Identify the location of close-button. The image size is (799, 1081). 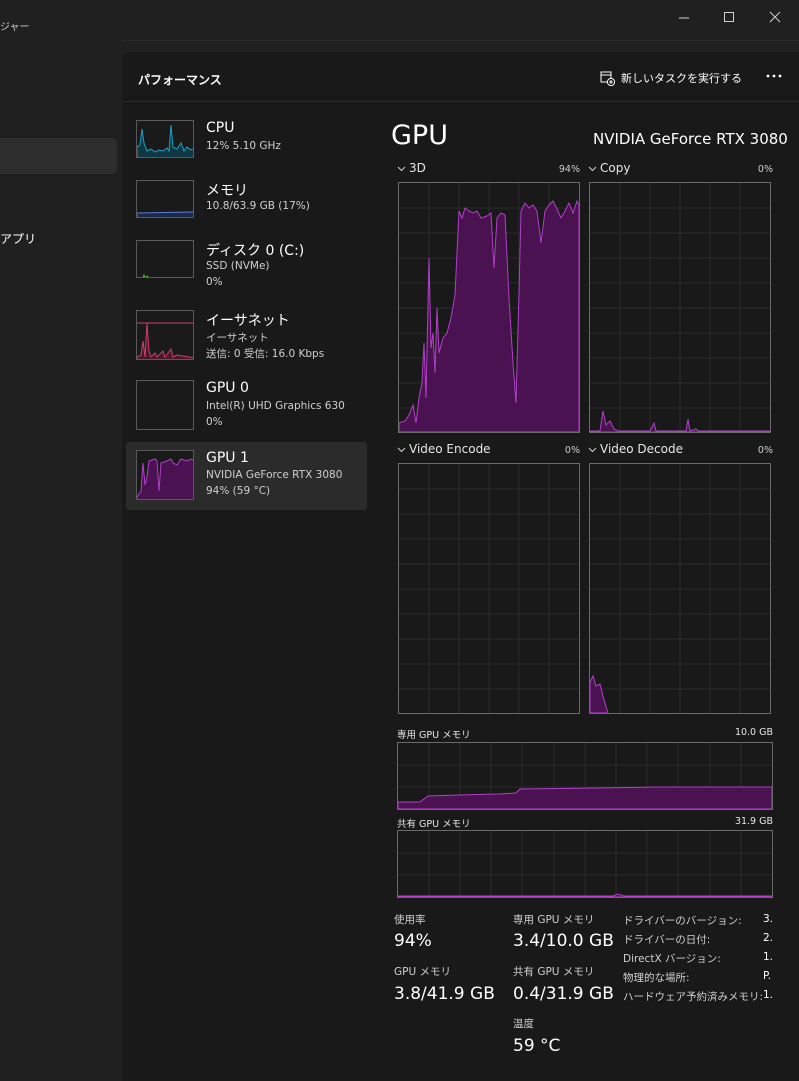
(775, 17).